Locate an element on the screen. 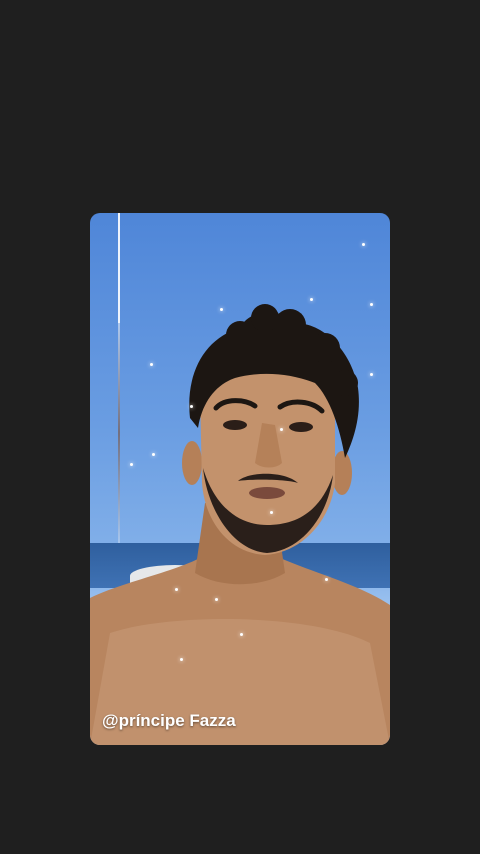 The image size is (480, 854). glitch-effect-line is located at coordinates (119, 433).